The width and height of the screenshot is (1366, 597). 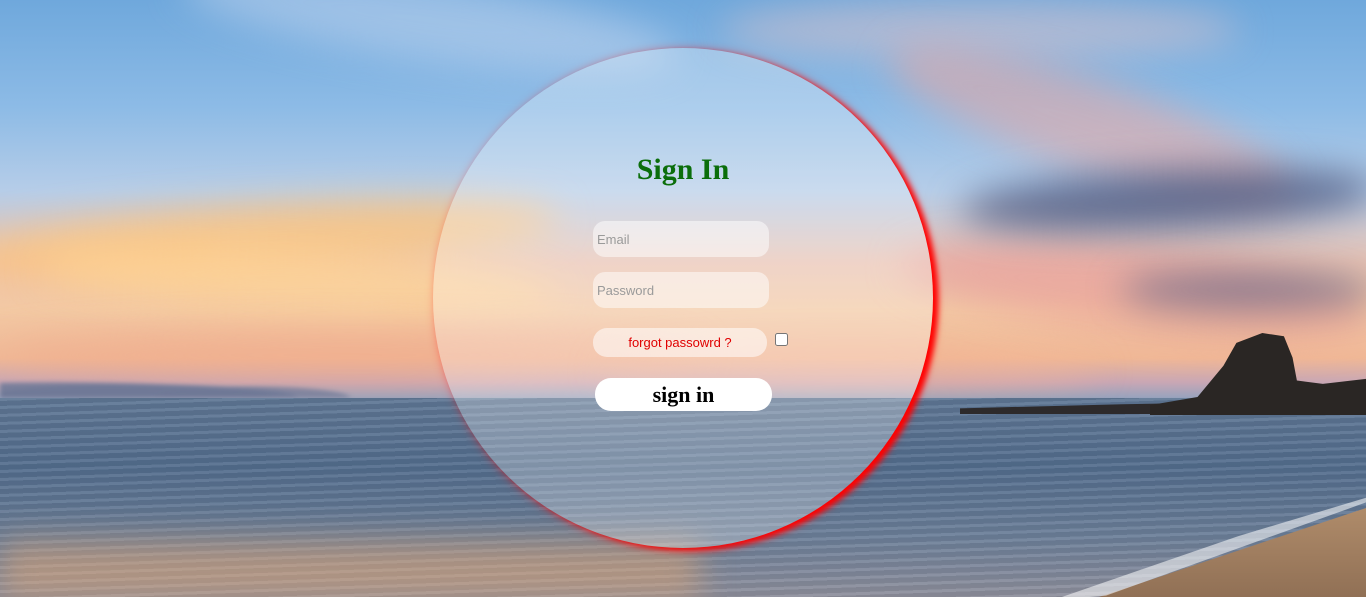 I want to click on sea-rock, so click(x=1258, y=374).